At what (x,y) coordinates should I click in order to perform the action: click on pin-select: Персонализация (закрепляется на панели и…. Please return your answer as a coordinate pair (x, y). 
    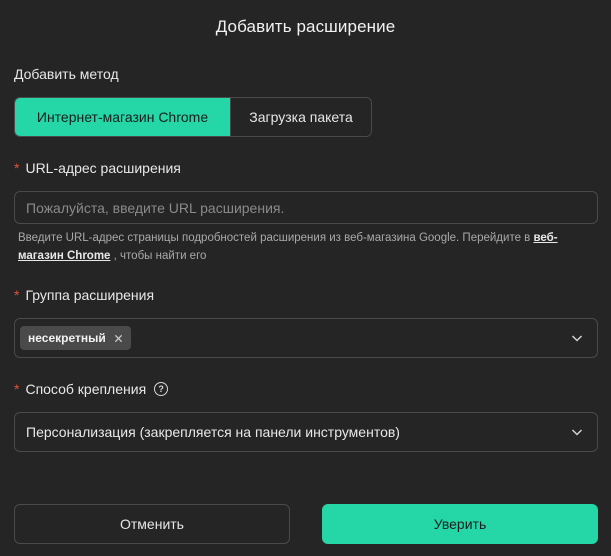
    Looking at the image, I should click on (306, 432).